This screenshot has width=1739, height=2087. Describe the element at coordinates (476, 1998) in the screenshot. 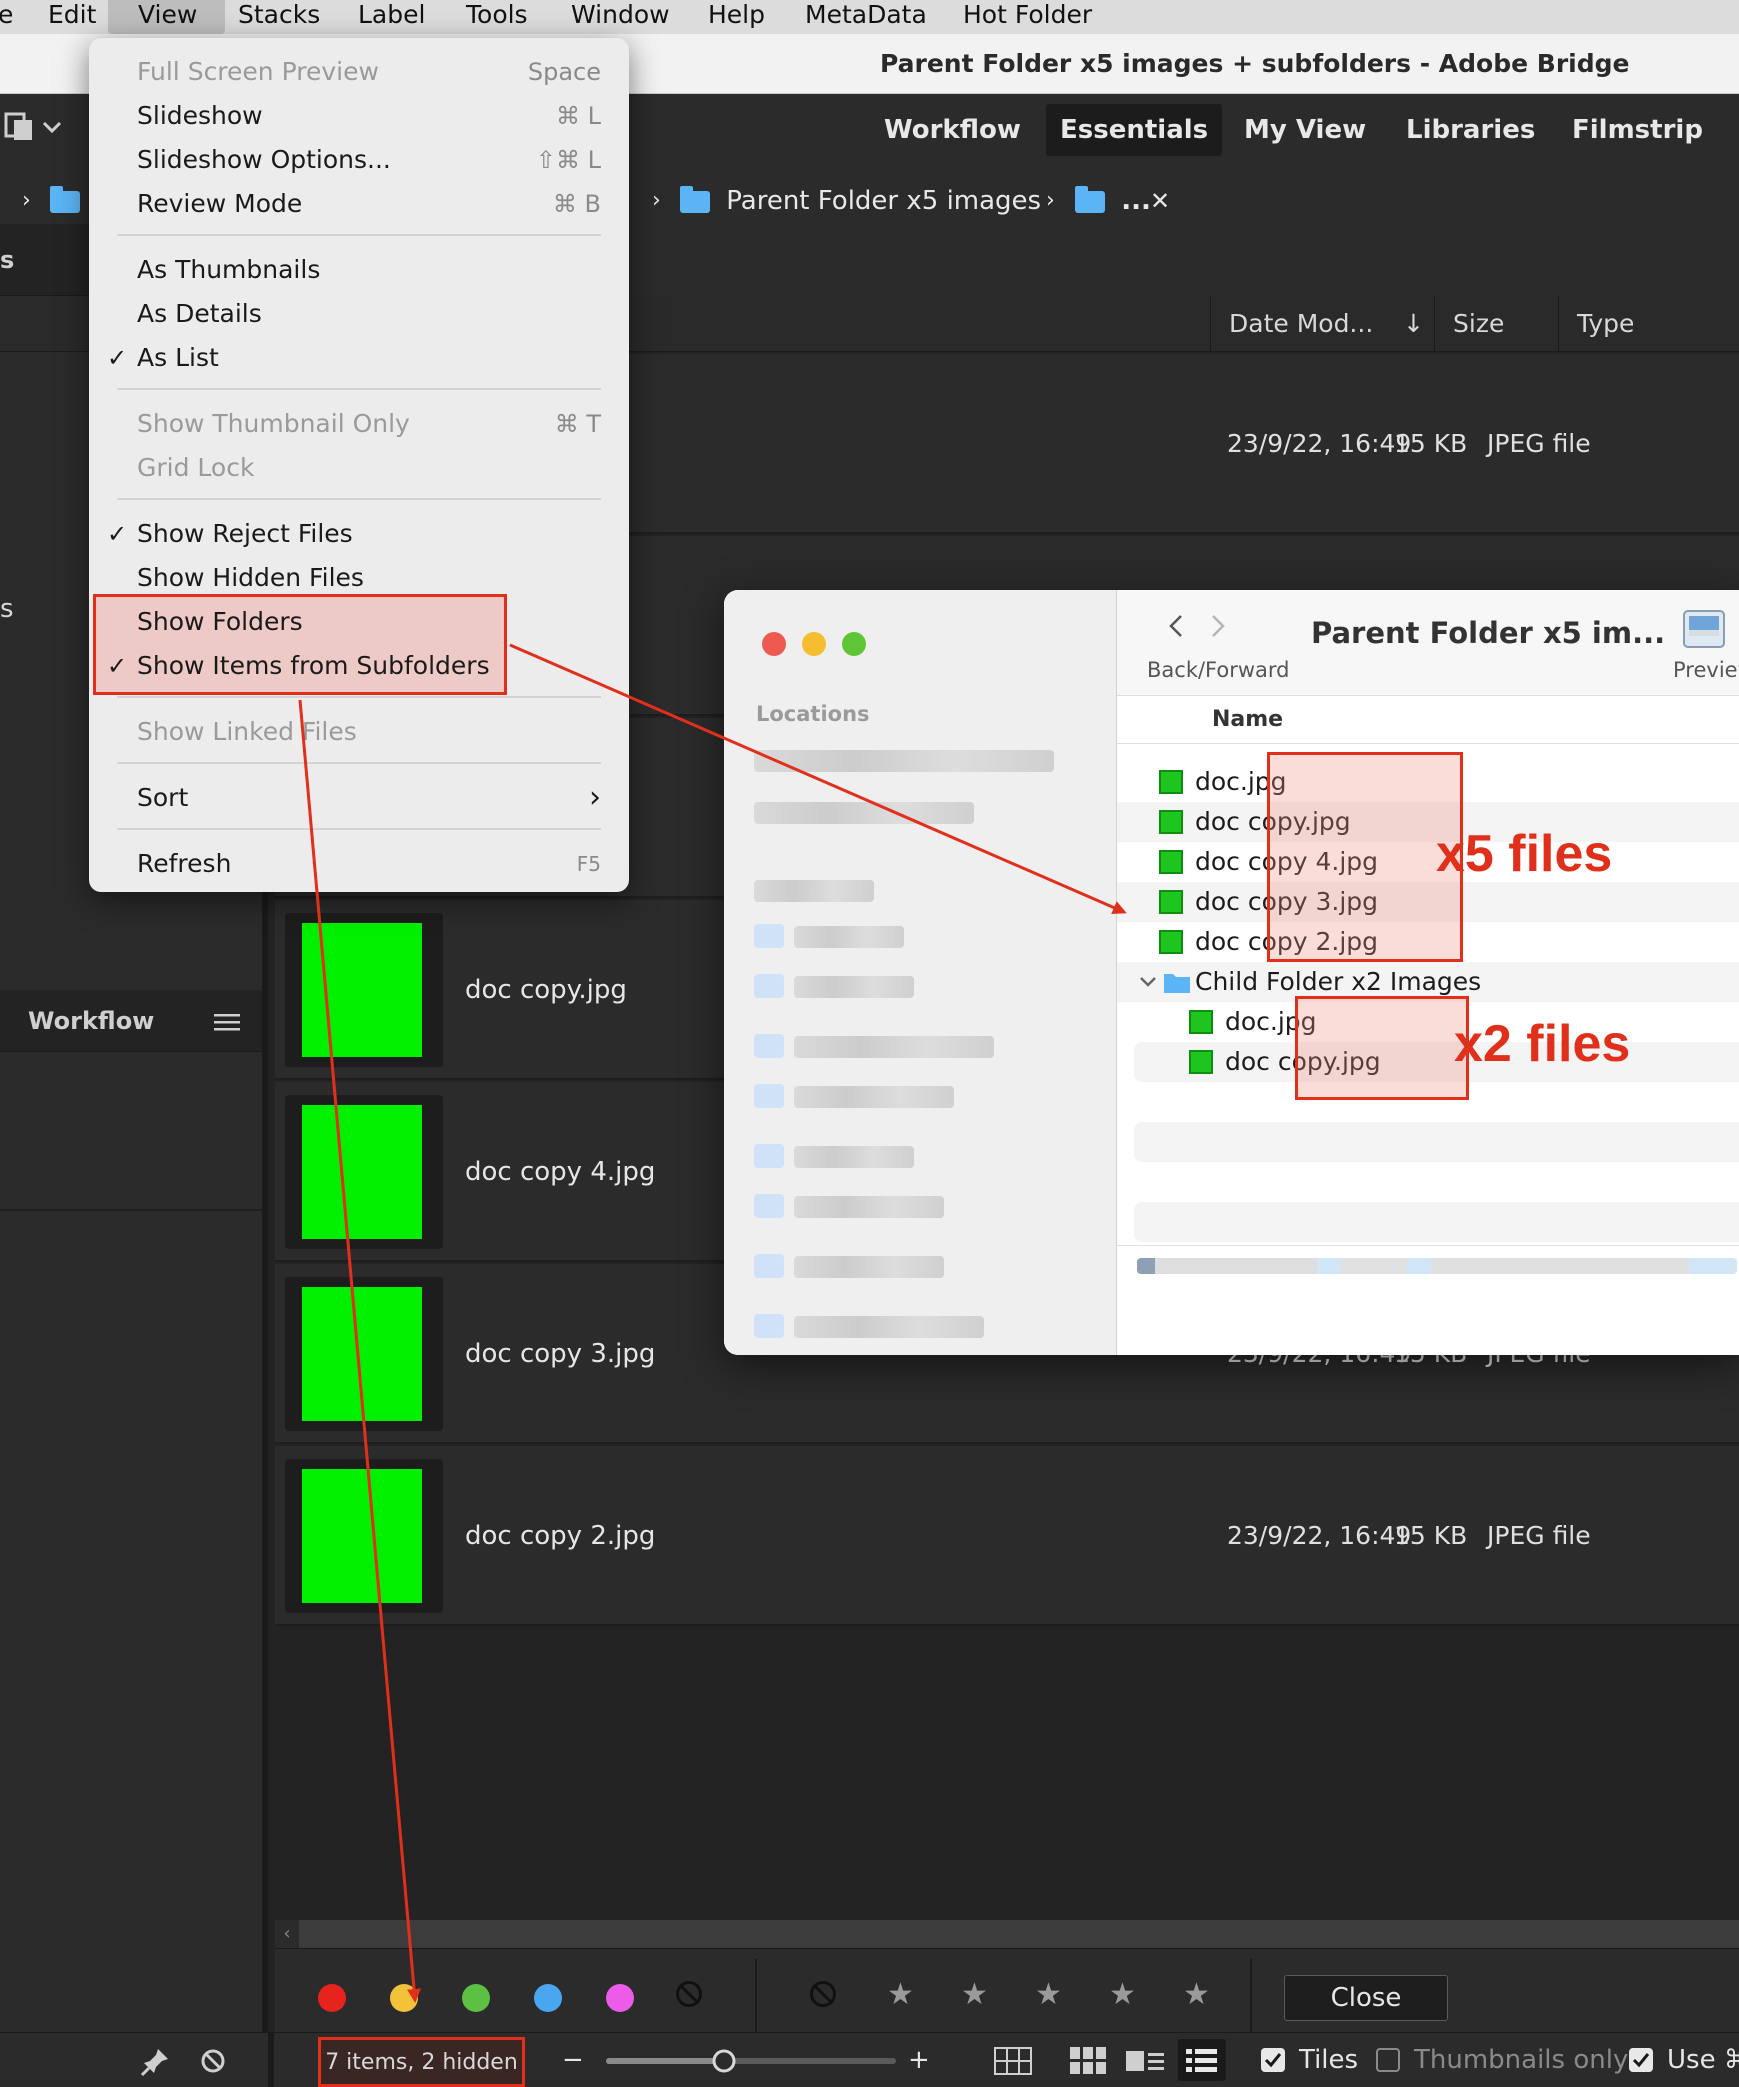

I see `label-green-dot` at that location.